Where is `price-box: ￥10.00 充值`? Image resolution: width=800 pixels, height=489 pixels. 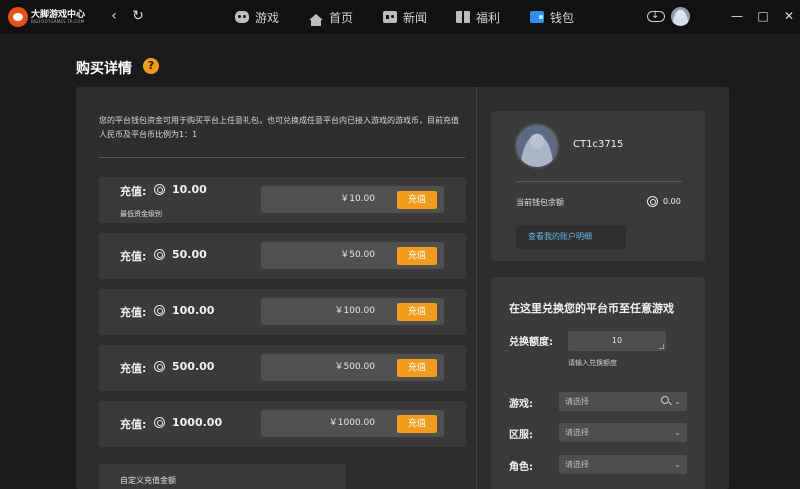
price-box: ￥10.00 充值 is located at coordinates (352, 199).